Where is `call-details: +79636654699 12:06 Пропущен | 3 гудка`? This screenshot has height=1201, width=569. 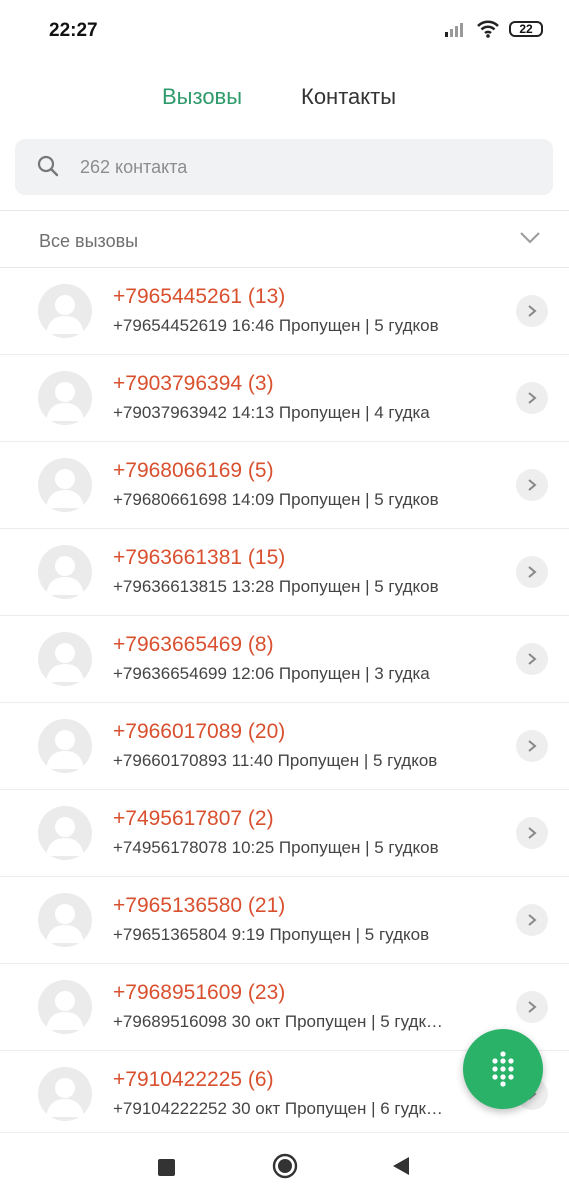
call-details: +79636654699 12:06 Пропущен | 3 гудка is located at coordinates (271, 673).